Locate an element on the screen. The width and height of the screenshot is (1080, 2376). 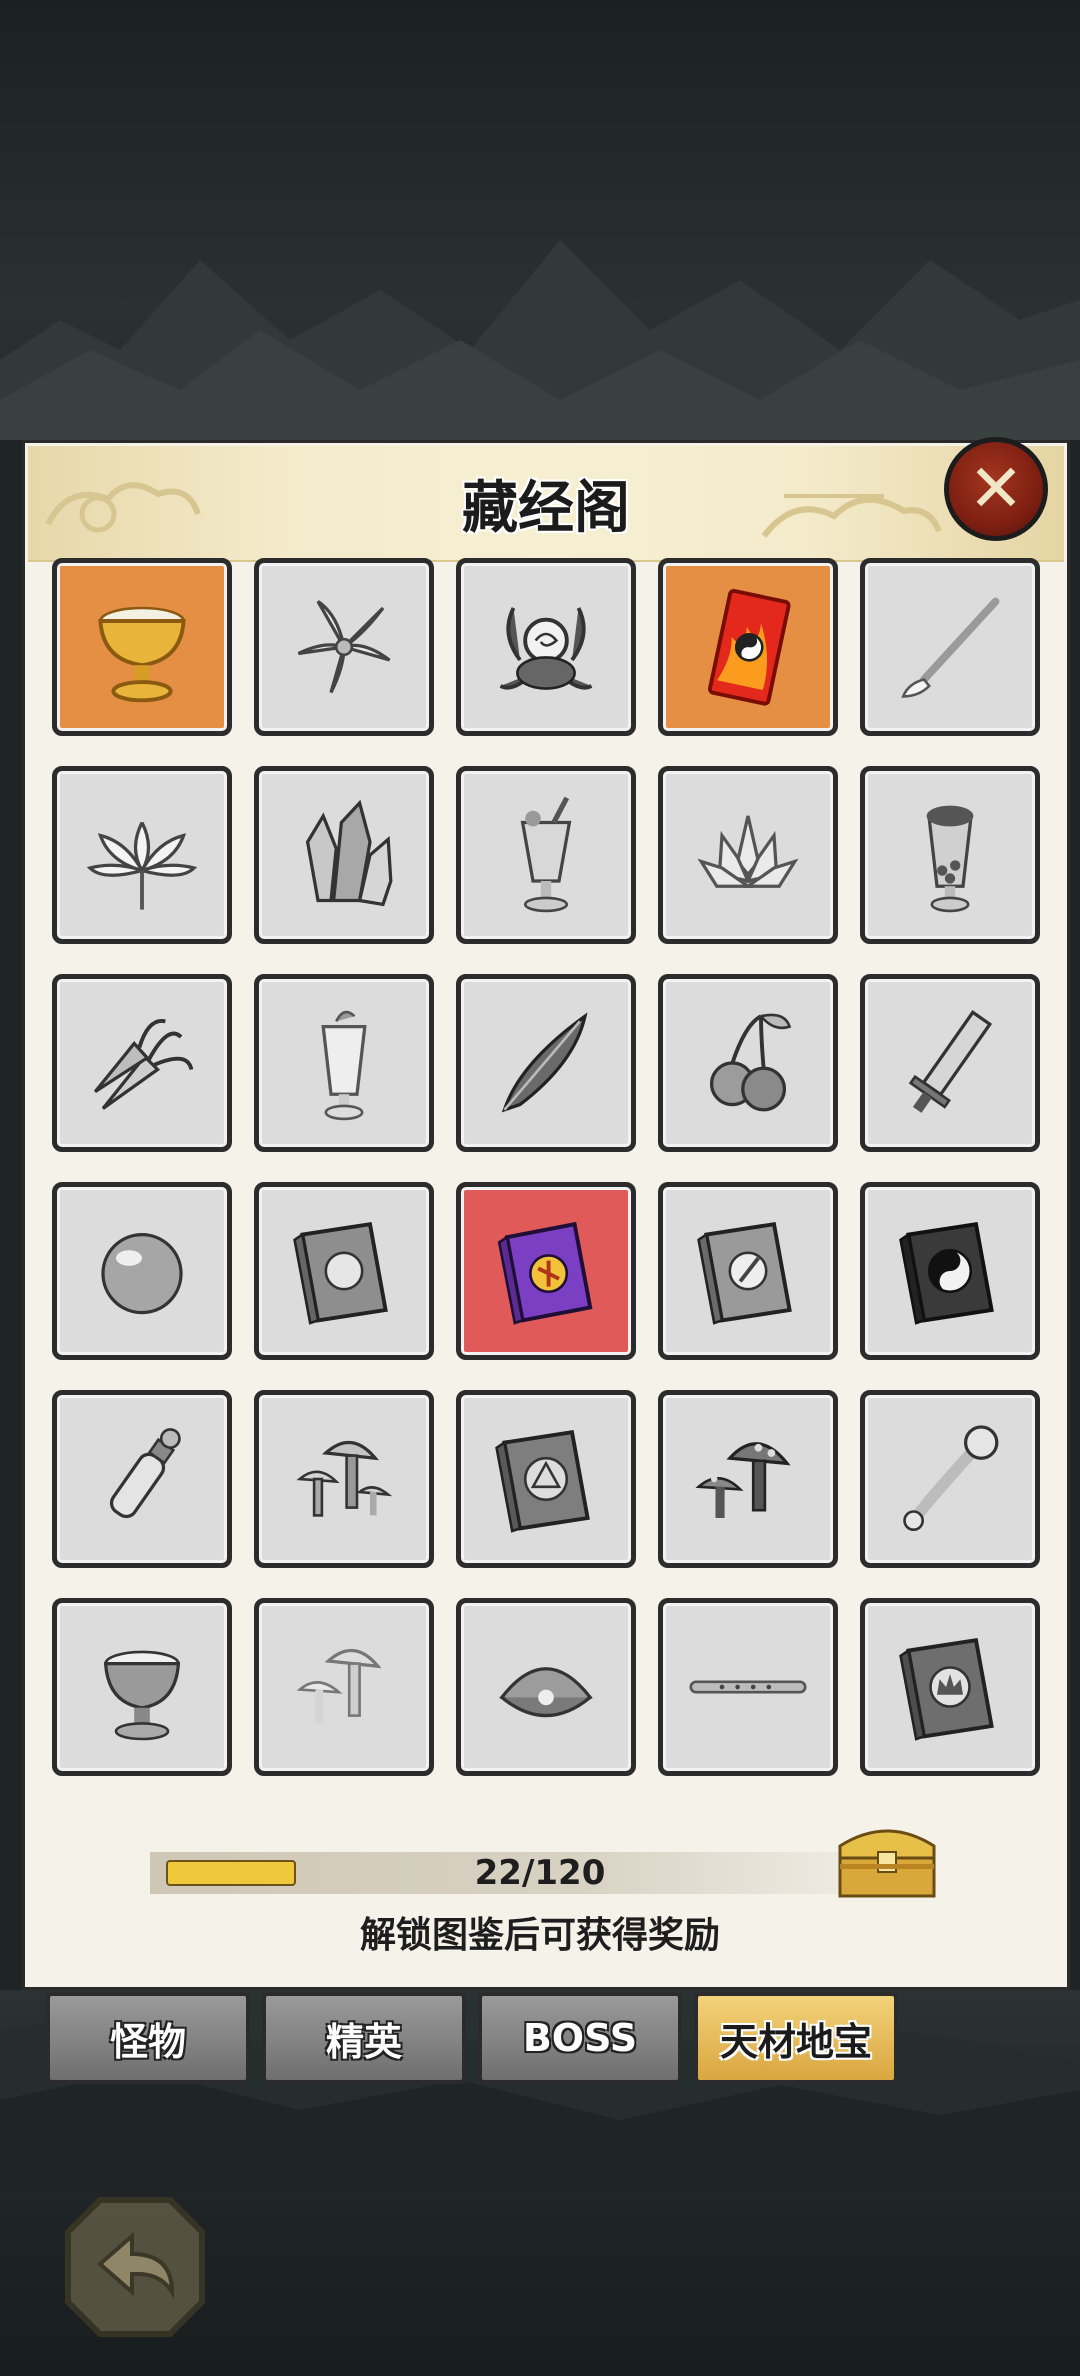
cherries-icon is located at coordinates (750, 1062).